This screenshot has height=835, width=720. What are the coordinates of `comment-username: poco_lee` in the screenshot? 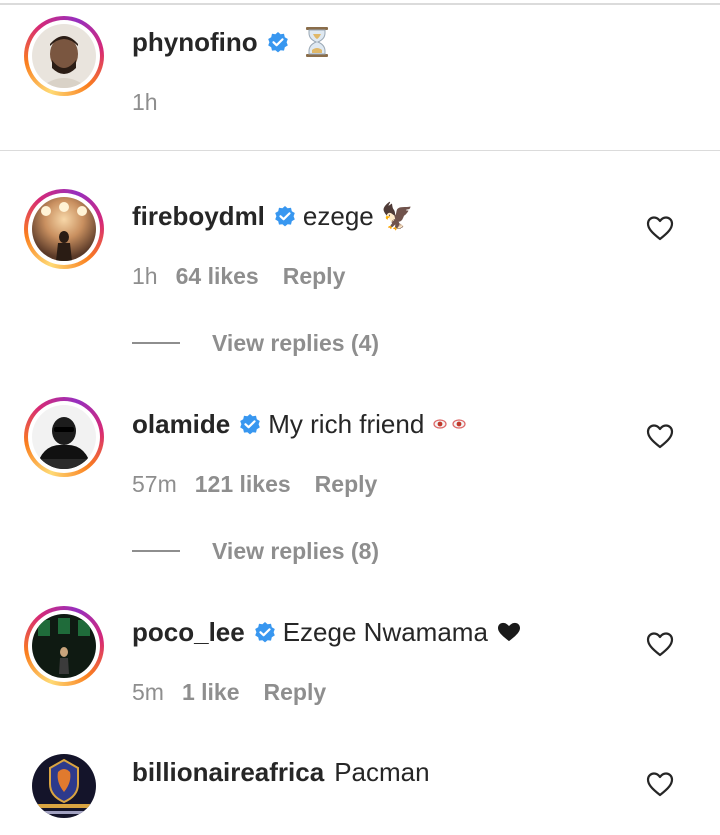 It's located at (188, 632).